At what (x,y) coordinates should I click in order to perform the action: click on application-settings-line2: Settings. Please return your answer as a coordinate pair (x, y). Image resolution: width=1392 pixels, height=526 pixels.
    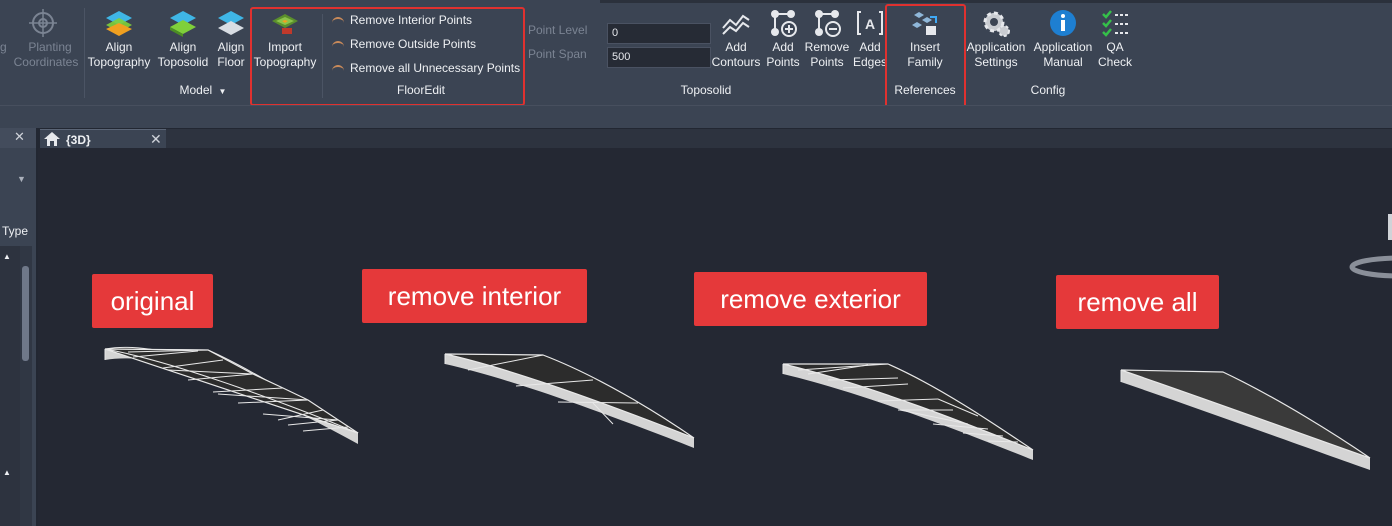
    Looking at the image, I should click on (996, 62).